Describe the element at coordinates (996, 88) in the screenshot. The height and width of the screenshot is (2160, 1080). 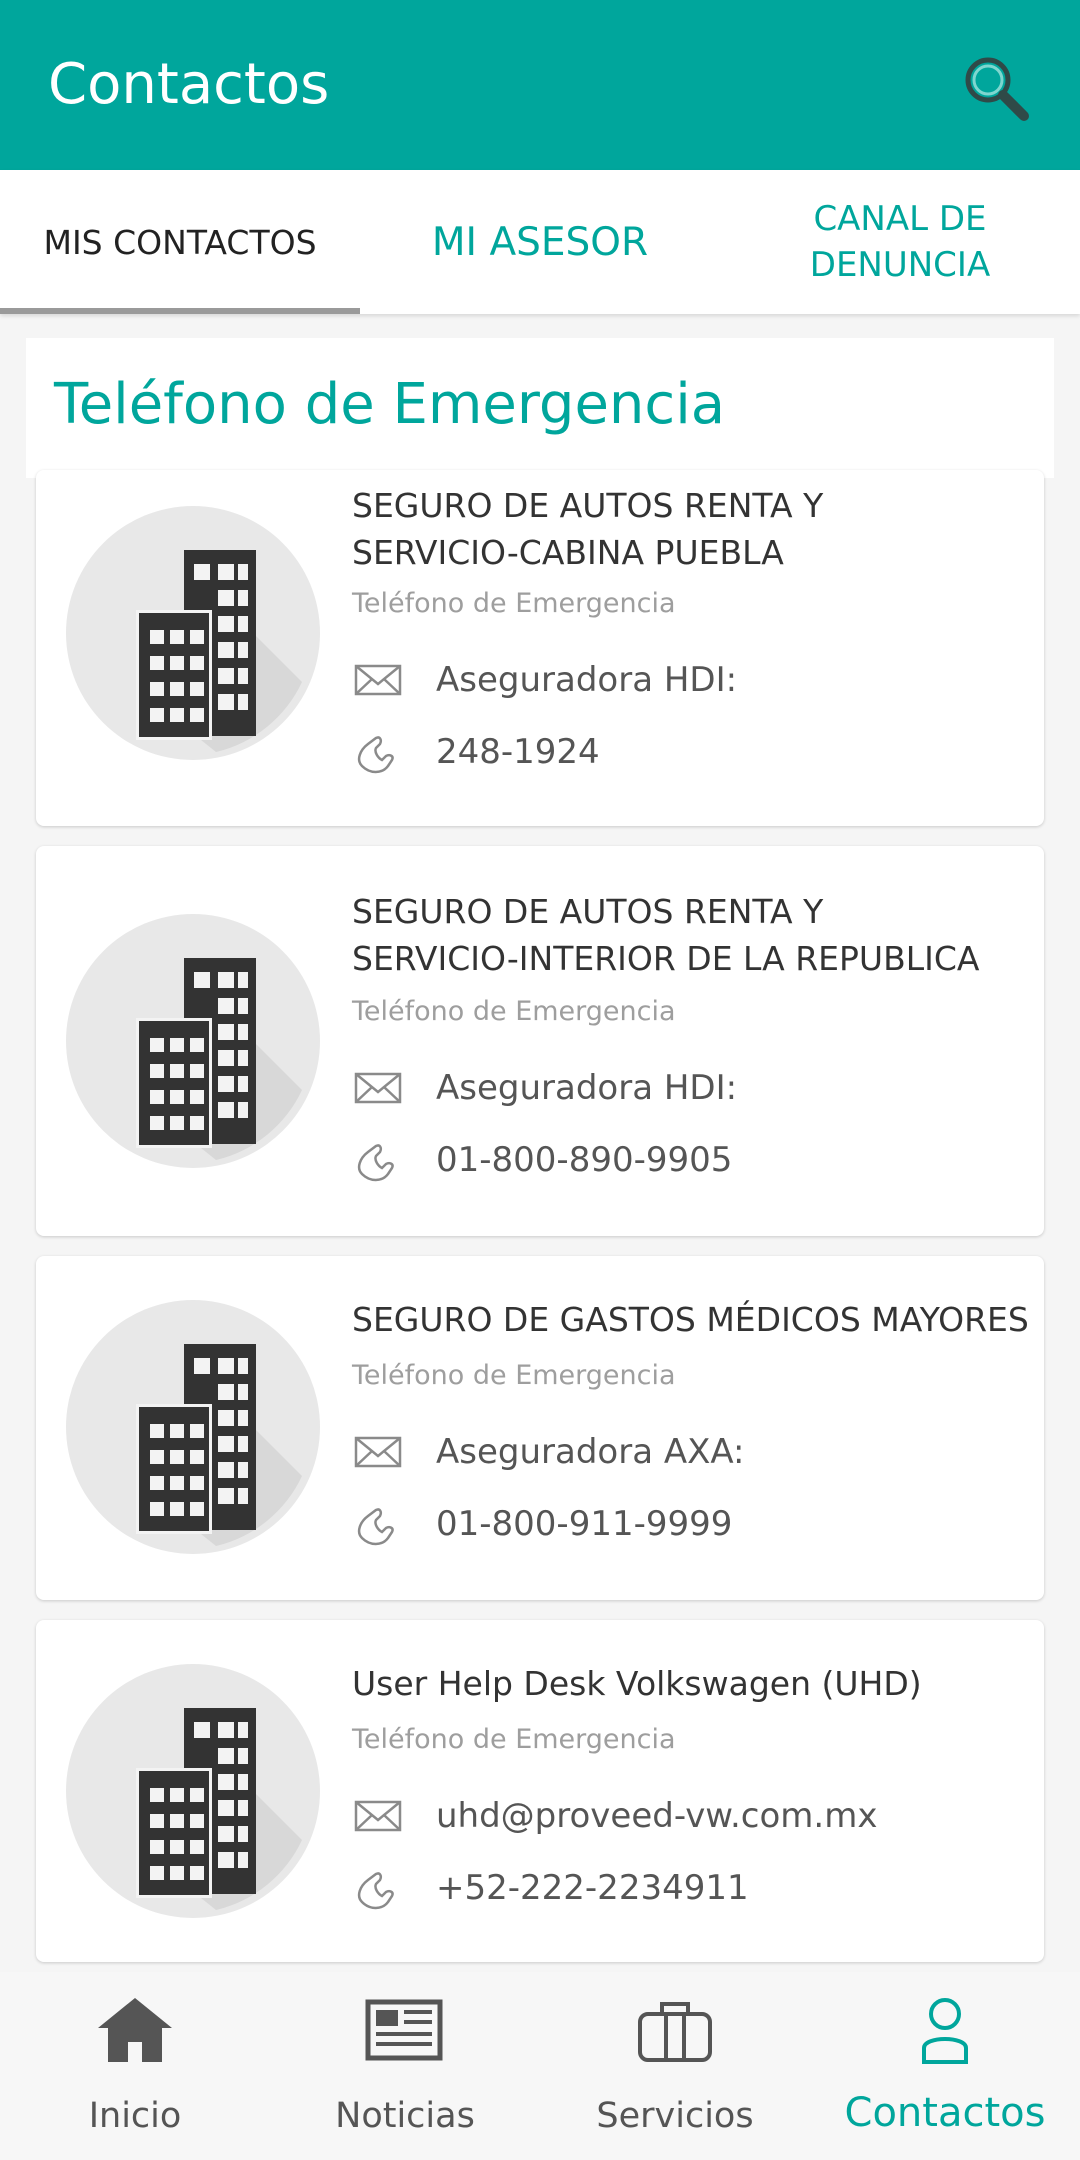
I see `search-icon` at that location.